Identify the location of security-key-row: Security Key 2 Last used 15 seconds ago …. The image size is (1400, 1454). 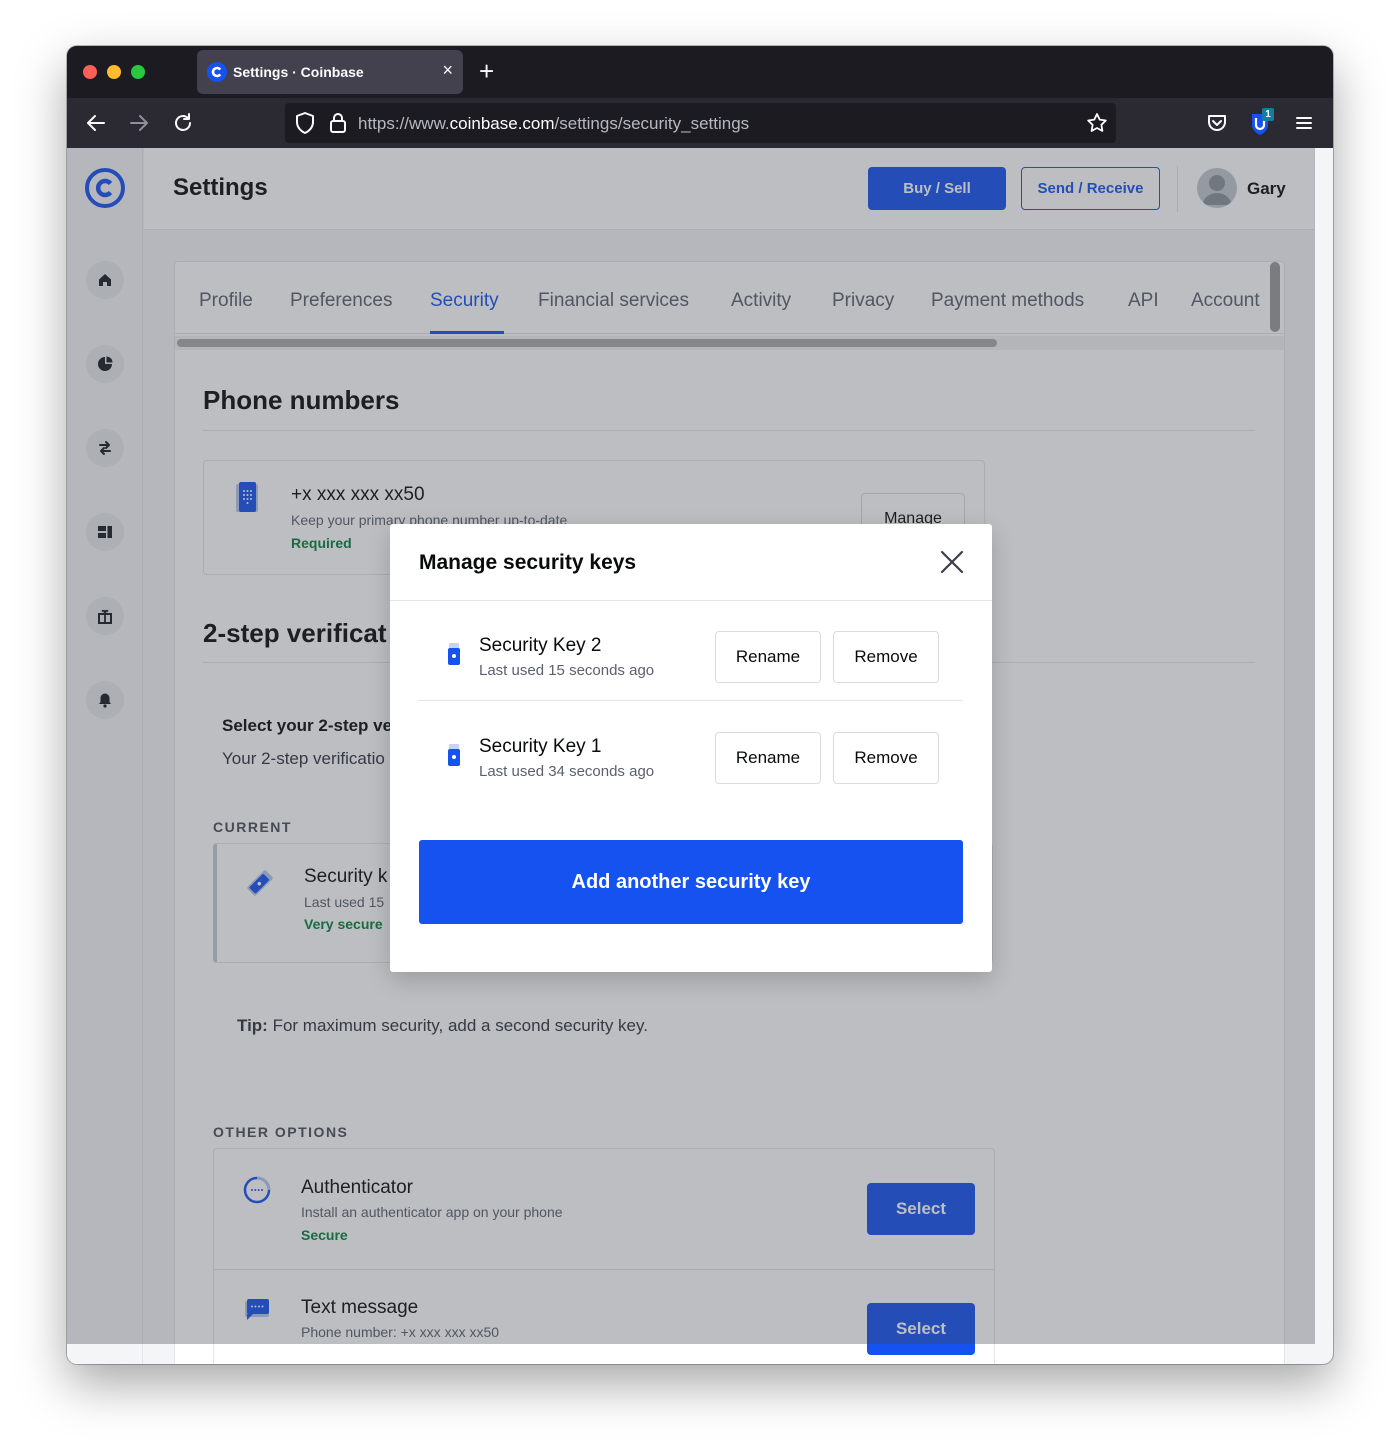
(690, 651).